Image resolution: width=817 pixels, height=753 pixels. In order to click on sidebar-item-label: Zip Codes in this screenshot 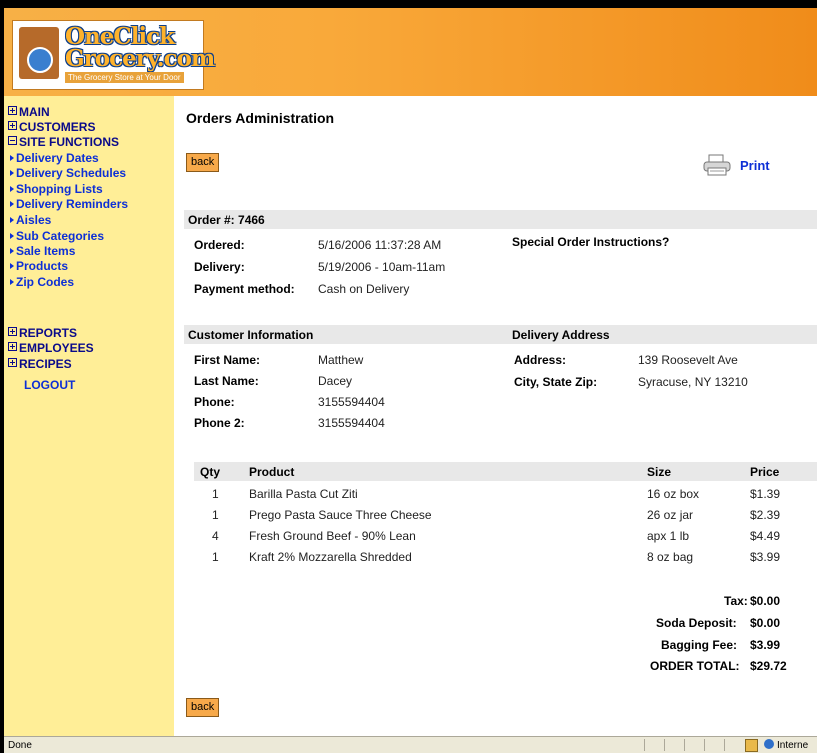, I will do `click(45, 282)`.